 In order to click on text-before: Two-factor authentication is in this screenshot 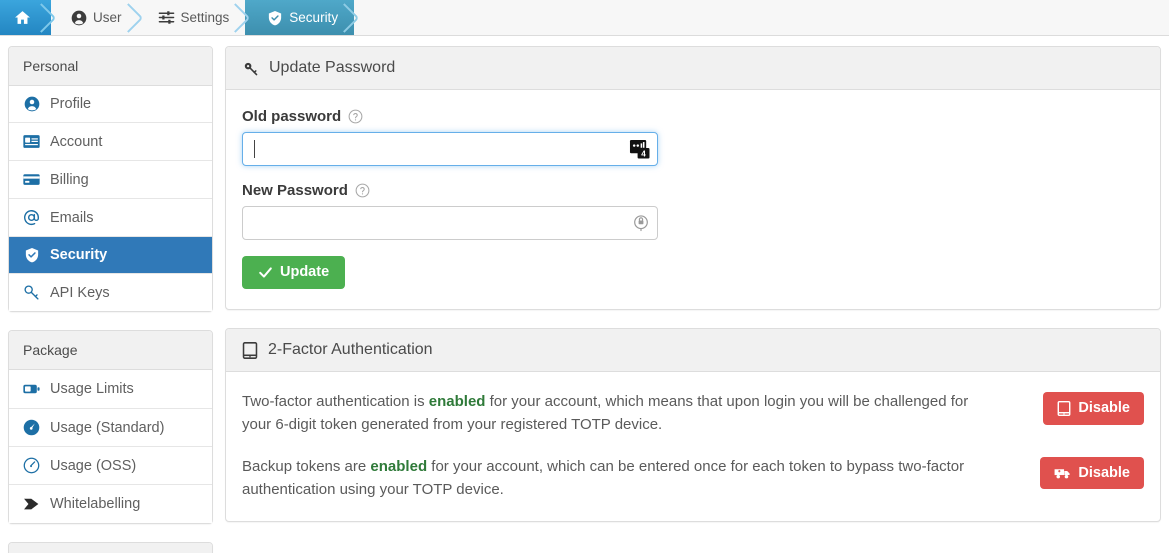, I will do `click(335, 401)`.